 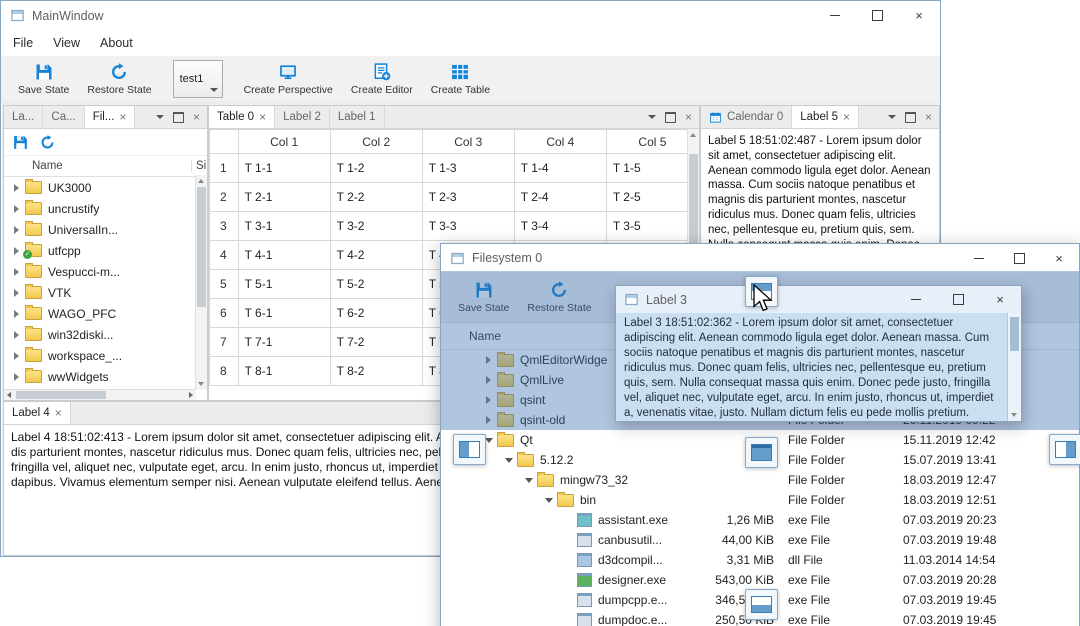 What do you see at coordinates (1064, 449) in the screenshot?
I see `dock-right-indicator` at bounding box center [1064, 449].